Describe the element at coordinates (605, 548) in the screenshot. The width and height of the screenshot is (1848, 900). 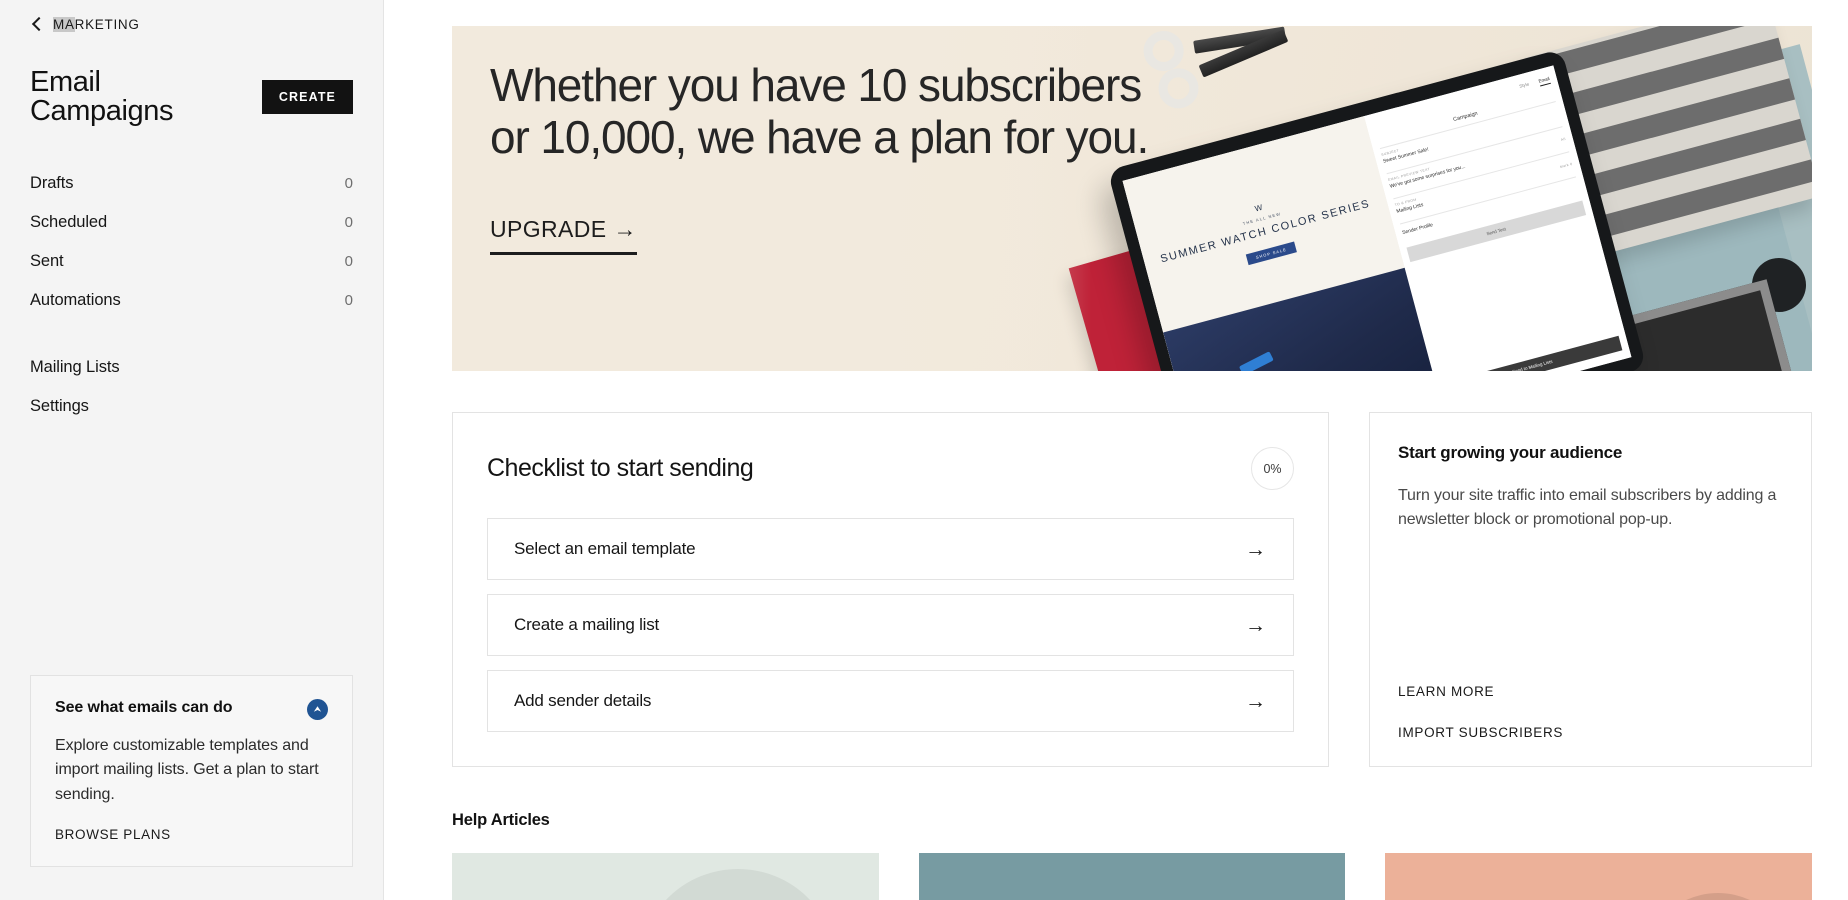
I see `checklist-item-label: Select an email template` at that location.